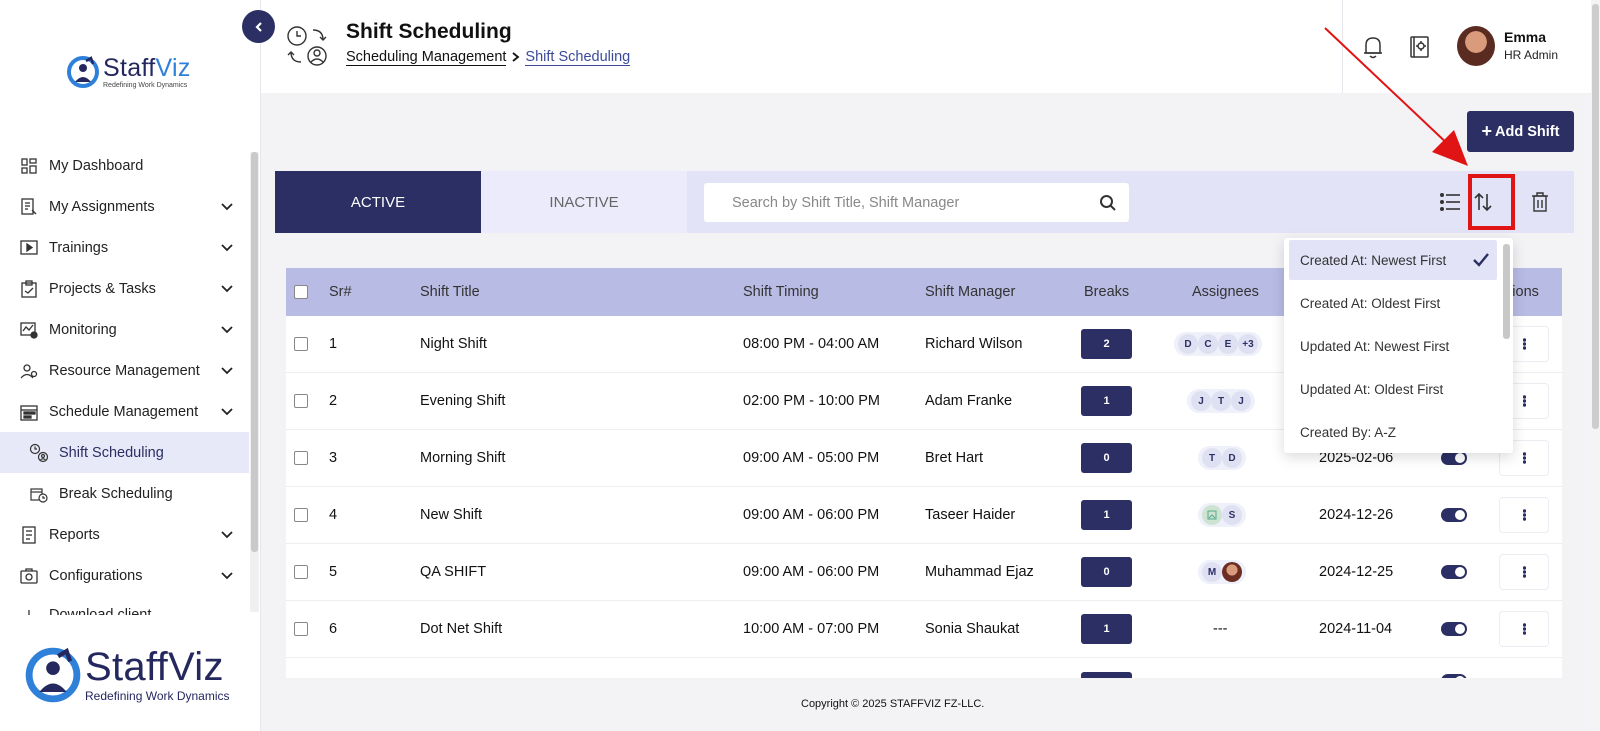 The image size is (1600, 731). I want to click on page-scroll-thumb, so click(1595, 216).